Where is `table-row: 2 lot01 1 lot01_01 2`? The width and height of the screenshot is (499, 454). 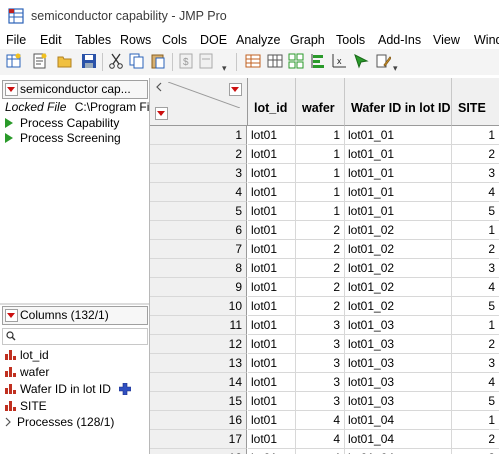 table-row: 2 lot01 1 lot01_01 2 is located at coordinates (324, 154).